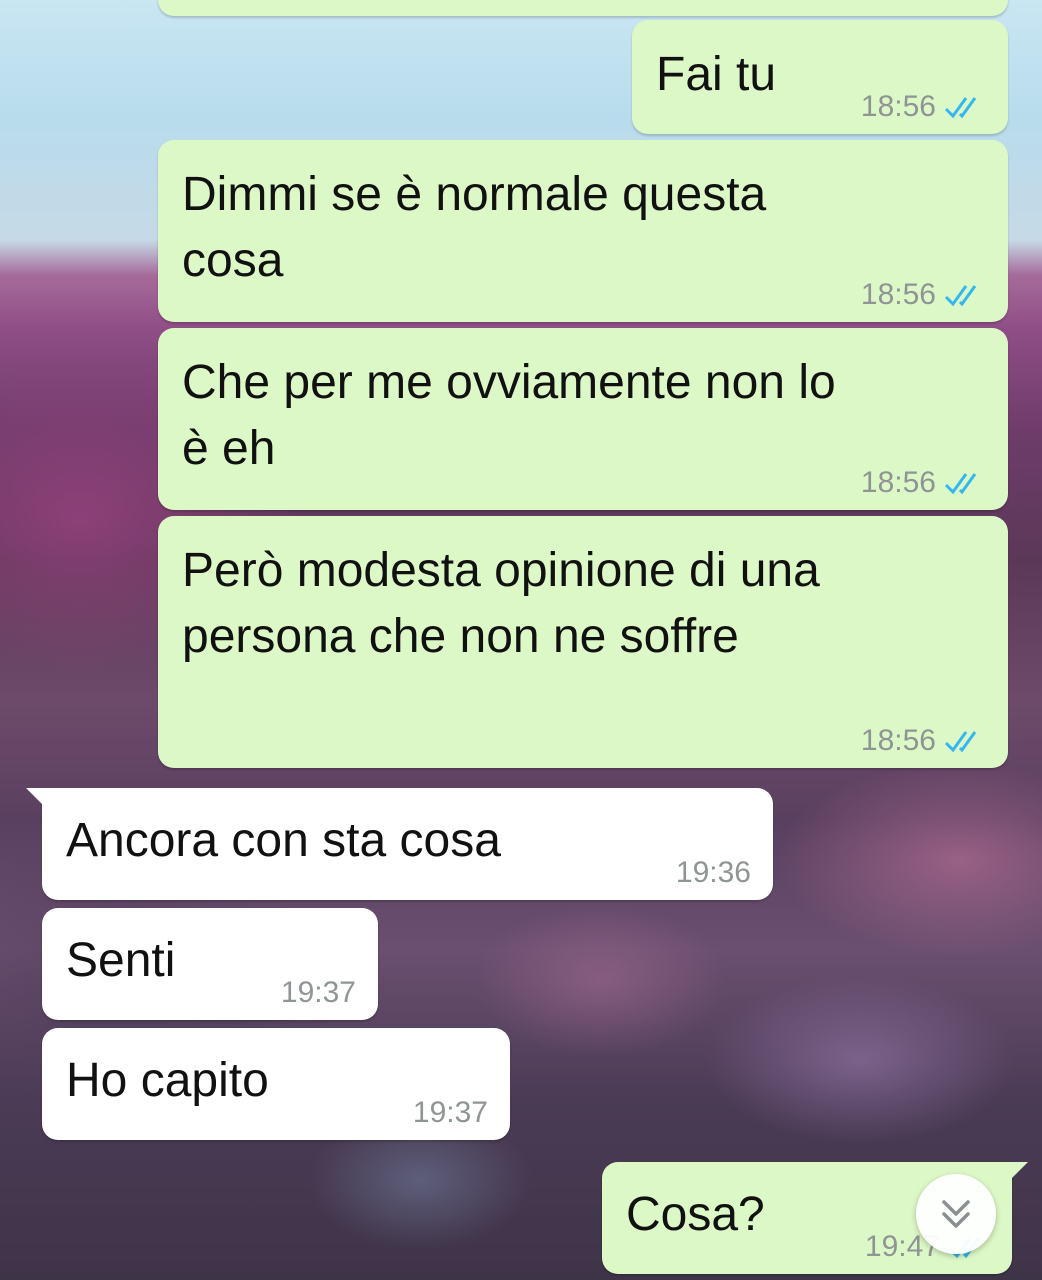  I want to click on message-text: Che per me ovviamente non lo è eh, so click(509, 415).